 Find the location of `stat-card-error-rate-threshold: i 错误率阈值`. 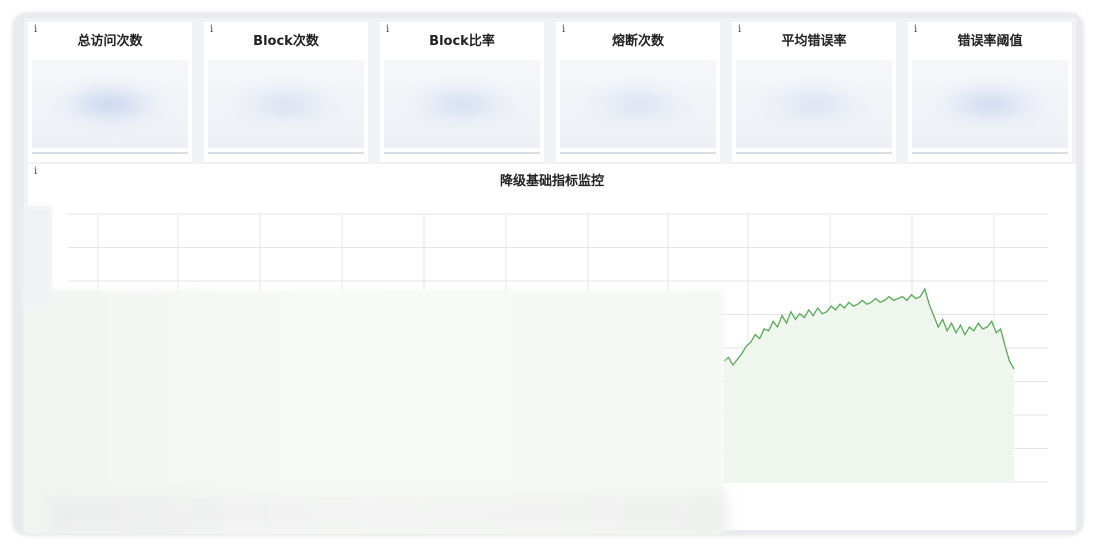

stat-card-error-rate-threshold: i 错误率阈值 is located at coordinates (990, 92).